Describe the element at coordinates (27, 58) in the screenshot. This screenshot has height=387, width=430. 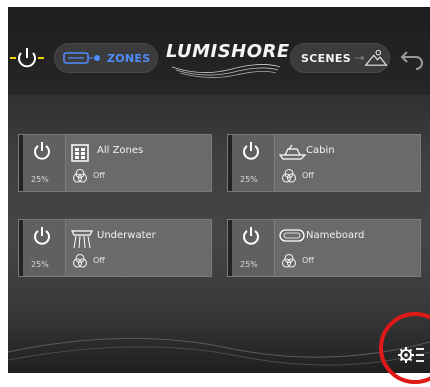
I see `master-power-button` at that location.